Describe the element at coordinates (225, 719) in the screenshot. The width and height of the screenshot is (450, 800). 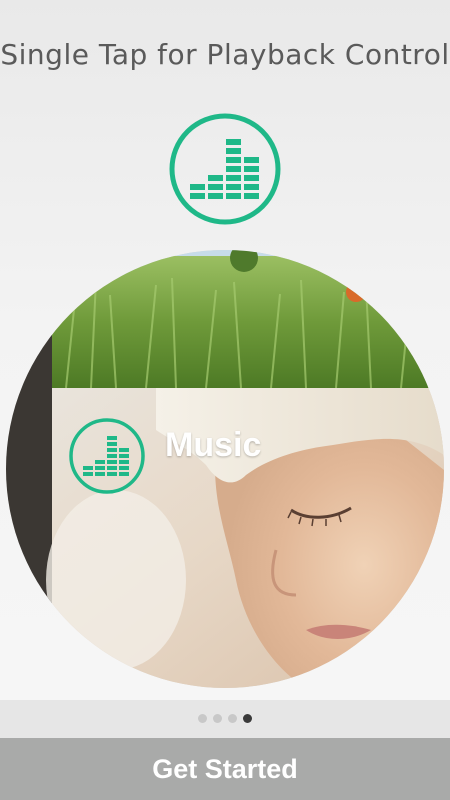
I see `page-indicator` at that location.